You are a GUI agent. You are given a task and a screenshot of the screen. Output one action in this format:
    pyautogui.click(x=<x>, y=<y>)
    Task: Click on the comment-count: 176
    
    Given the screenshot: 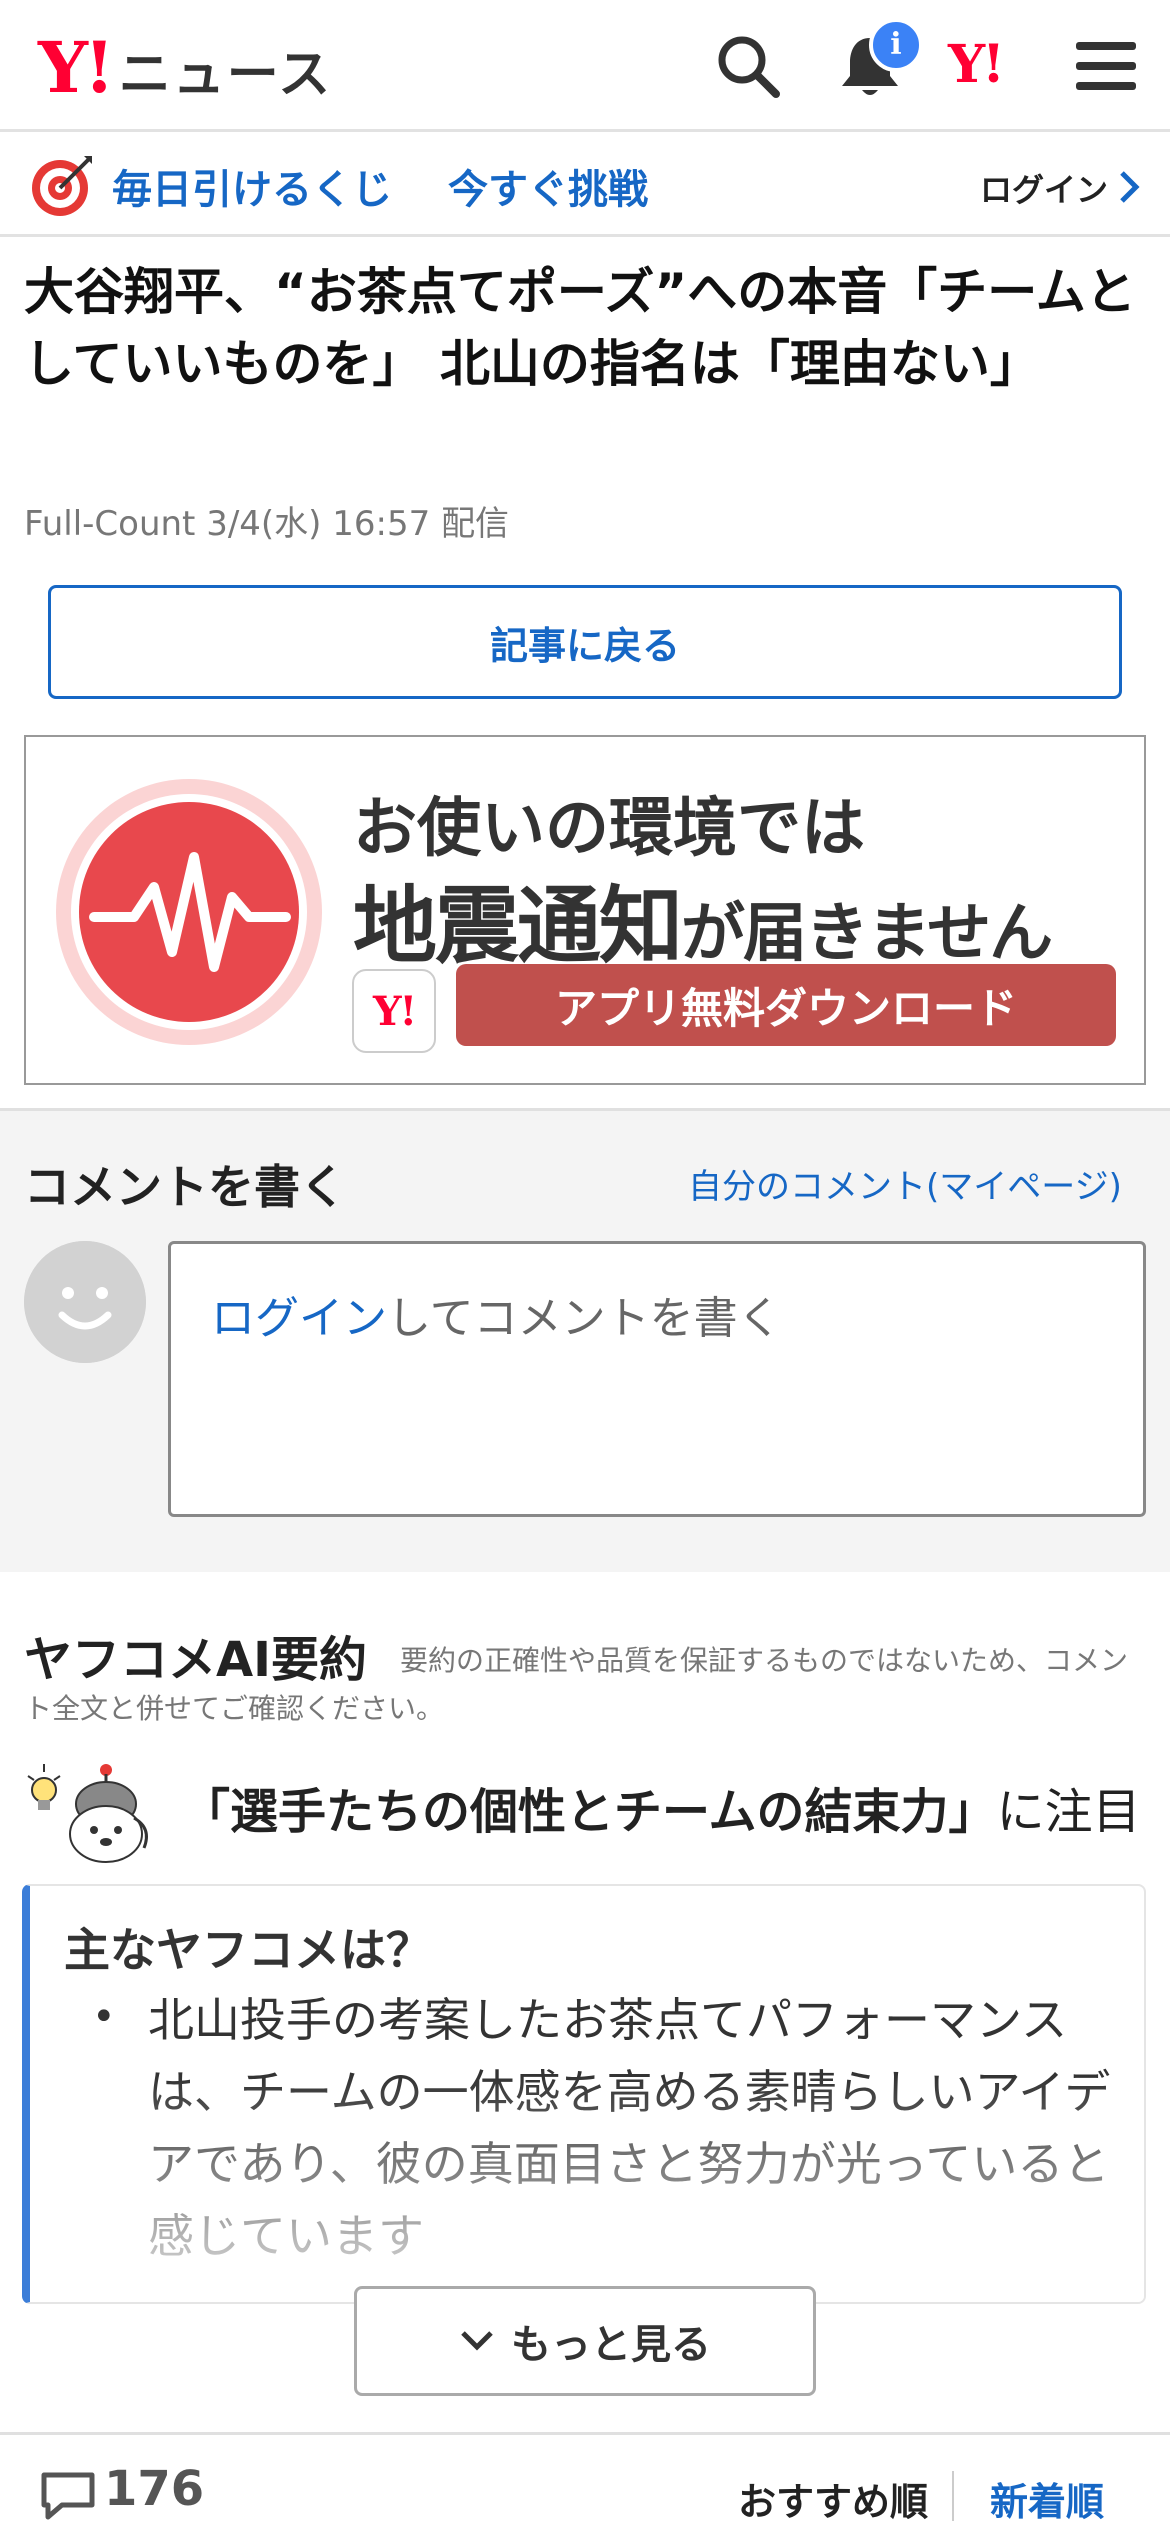 What is the action you would take?
    pyautogui.click(x=154, y=2489)
    